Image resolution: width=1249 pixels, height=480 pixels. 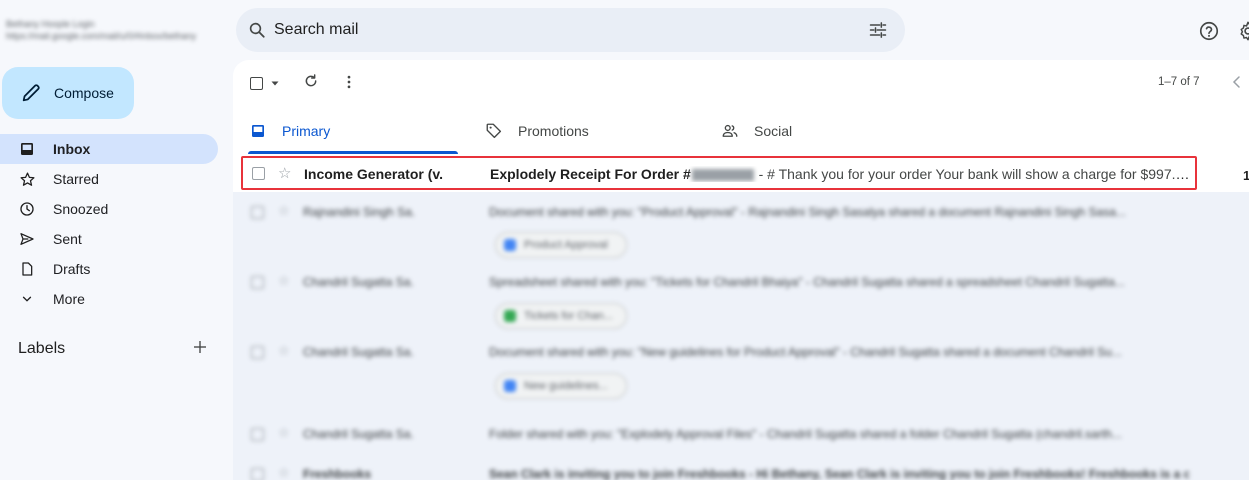 I want to click on sidebar-item-sent: Sent, so click(x=109, y=239).